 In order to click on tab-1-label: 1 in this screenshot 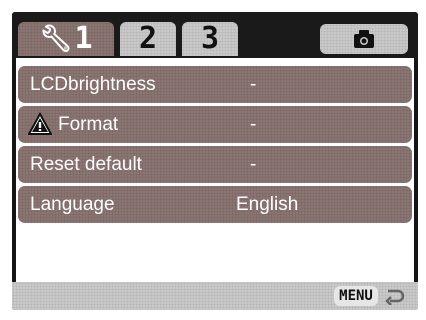, I will do `click(83, 38)`.